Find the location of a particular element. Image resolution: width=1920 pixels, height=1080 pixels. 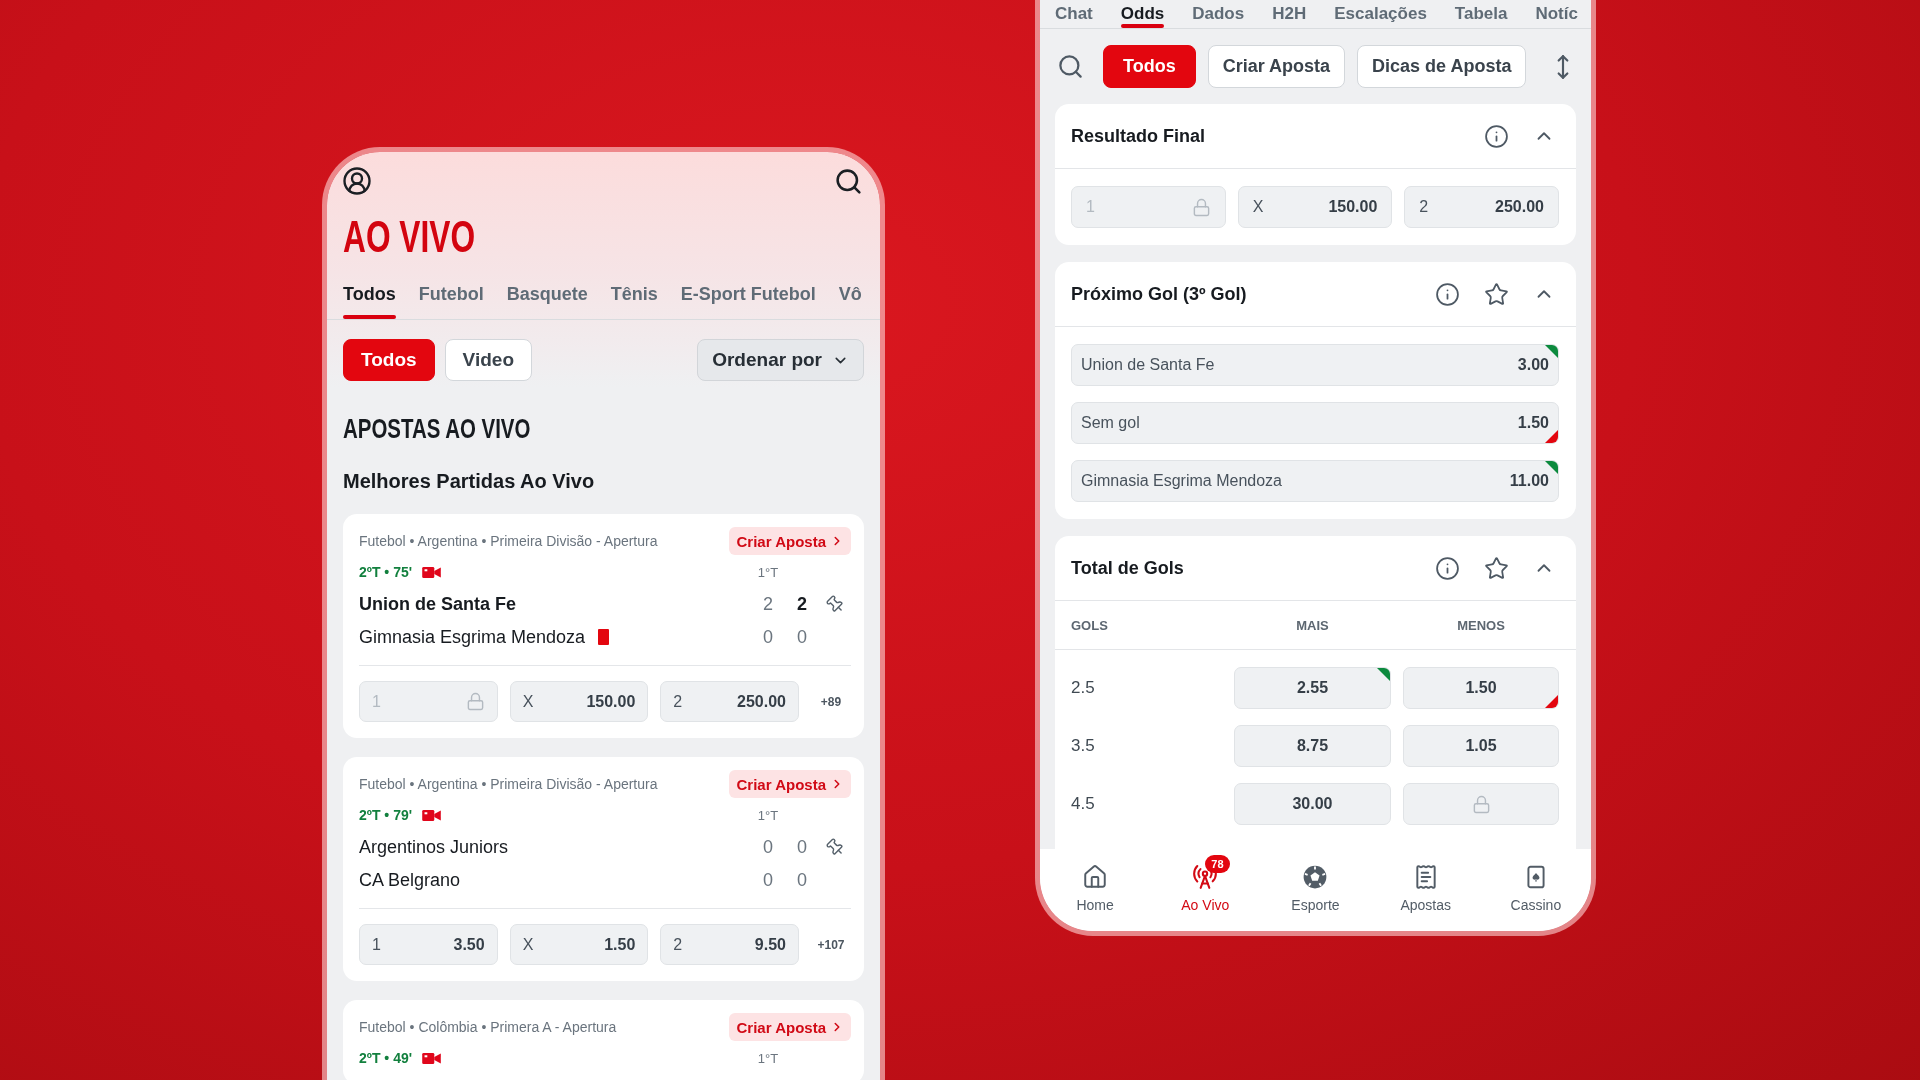

match-clock: 2ºT • 75' is located at coordinates (386, 572).